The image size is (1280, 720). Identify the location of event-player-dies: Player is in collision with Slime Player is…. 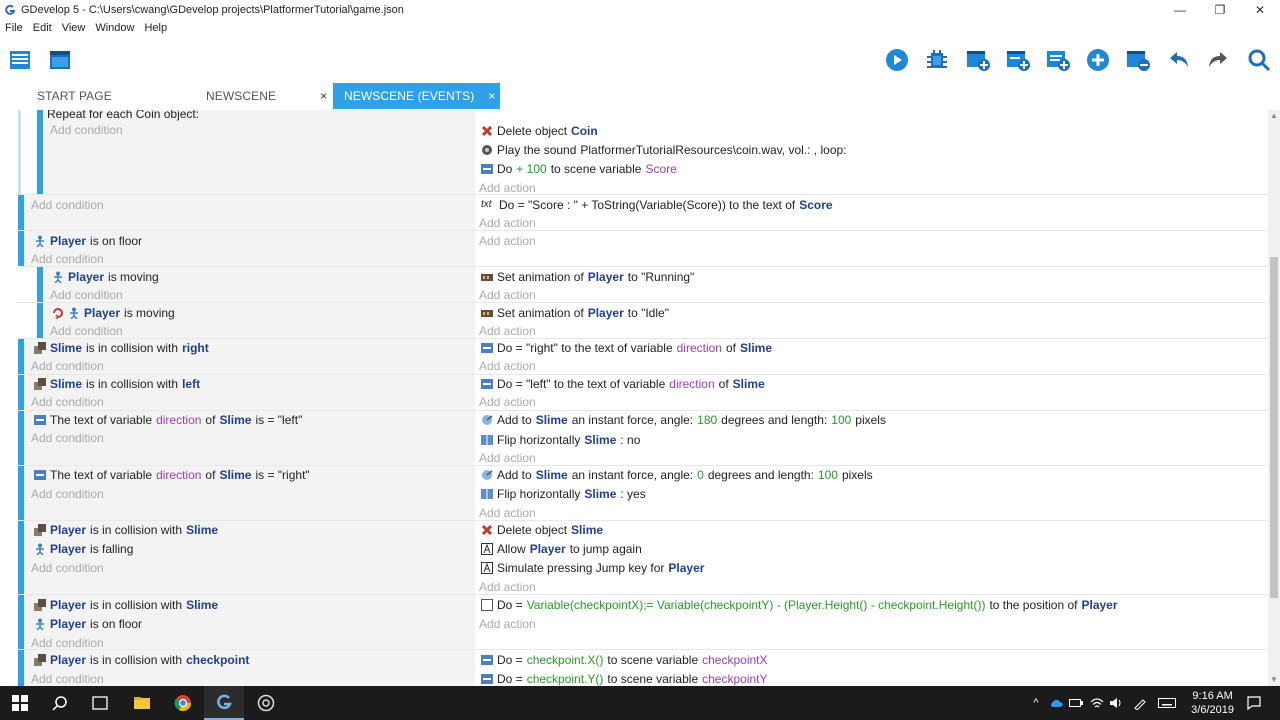
(634, 622).